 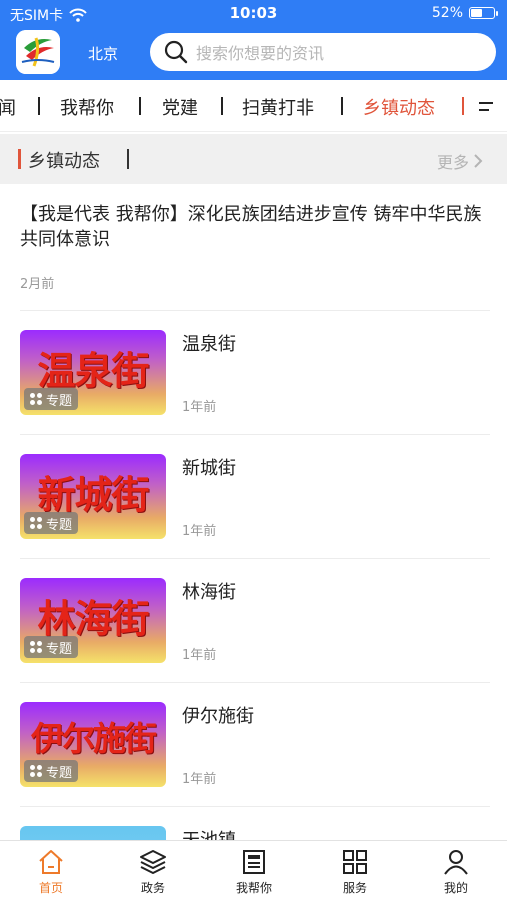 What do you see at coordinates (87, 107) in the screenshot?
I see `tab-help-you: 我帮你` at bounding box center [87, 107].